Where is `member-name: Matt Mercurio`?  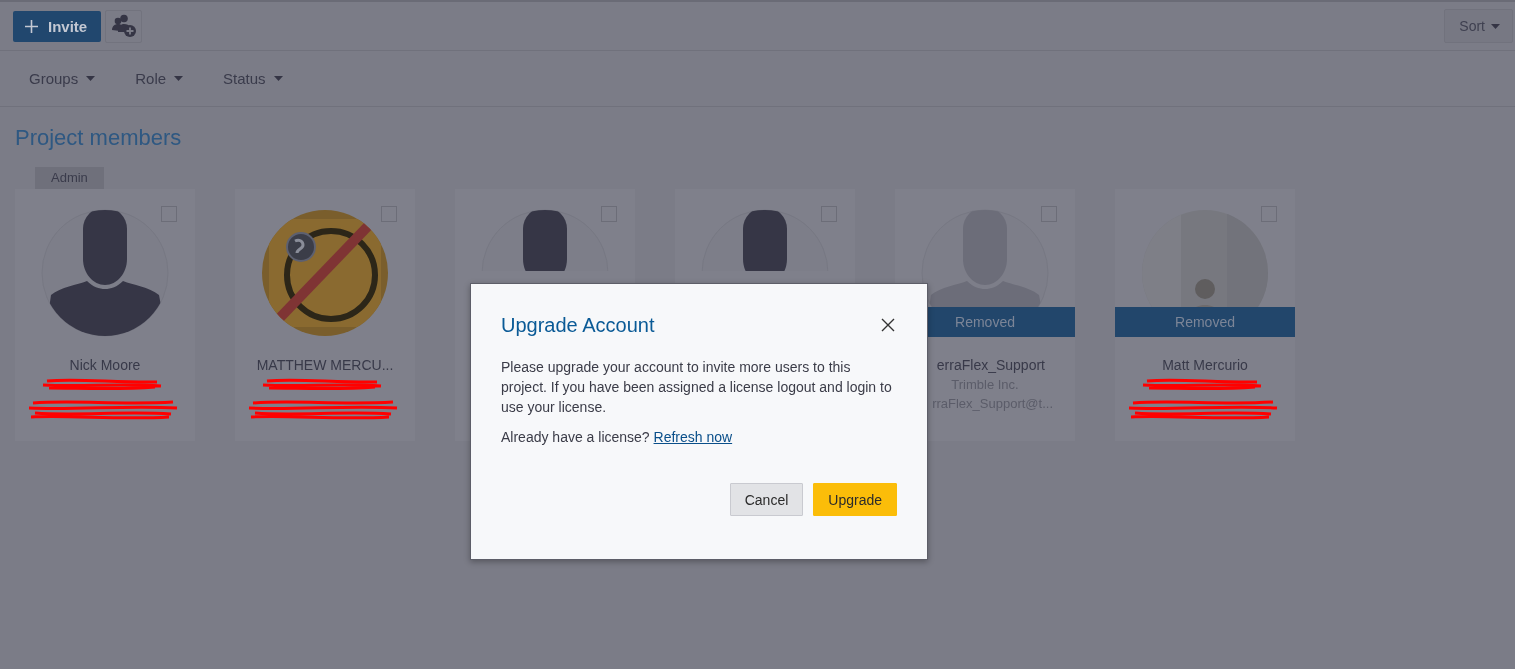 member-name: Matt Mercurio is located at coordinates (1205, 365).